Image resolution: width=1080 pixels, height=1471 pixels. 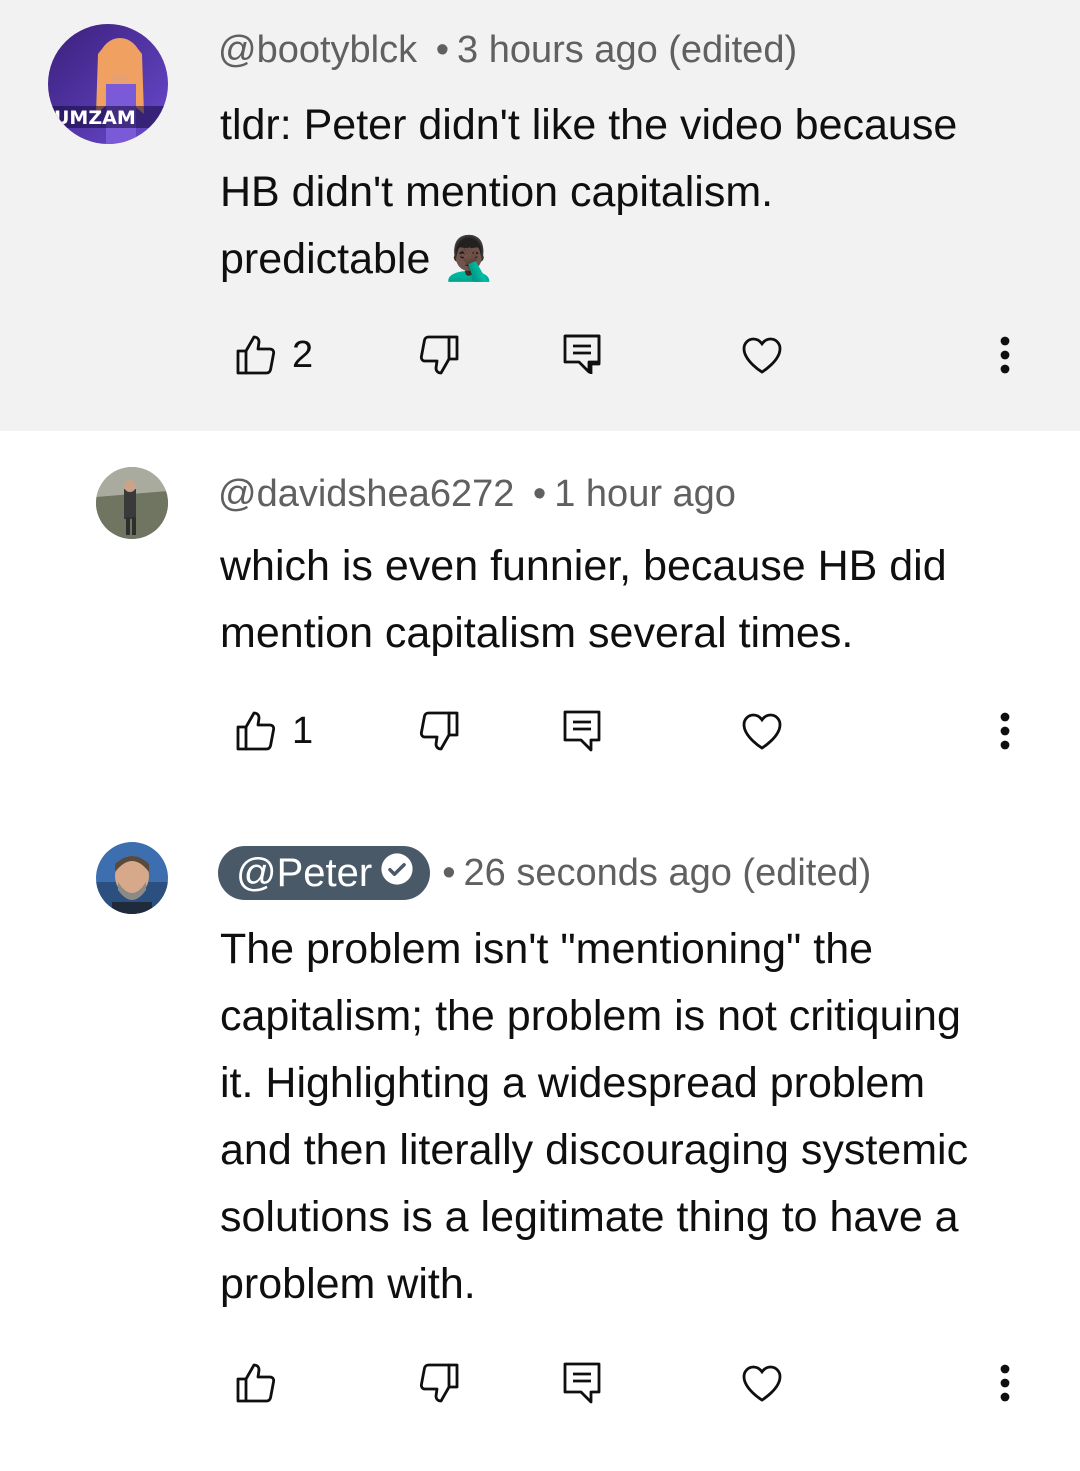 What do you see at coordinates (95, 118) in the screenshot?
I see `avatar-text: UMZAM` at bounding box center [95, 118].